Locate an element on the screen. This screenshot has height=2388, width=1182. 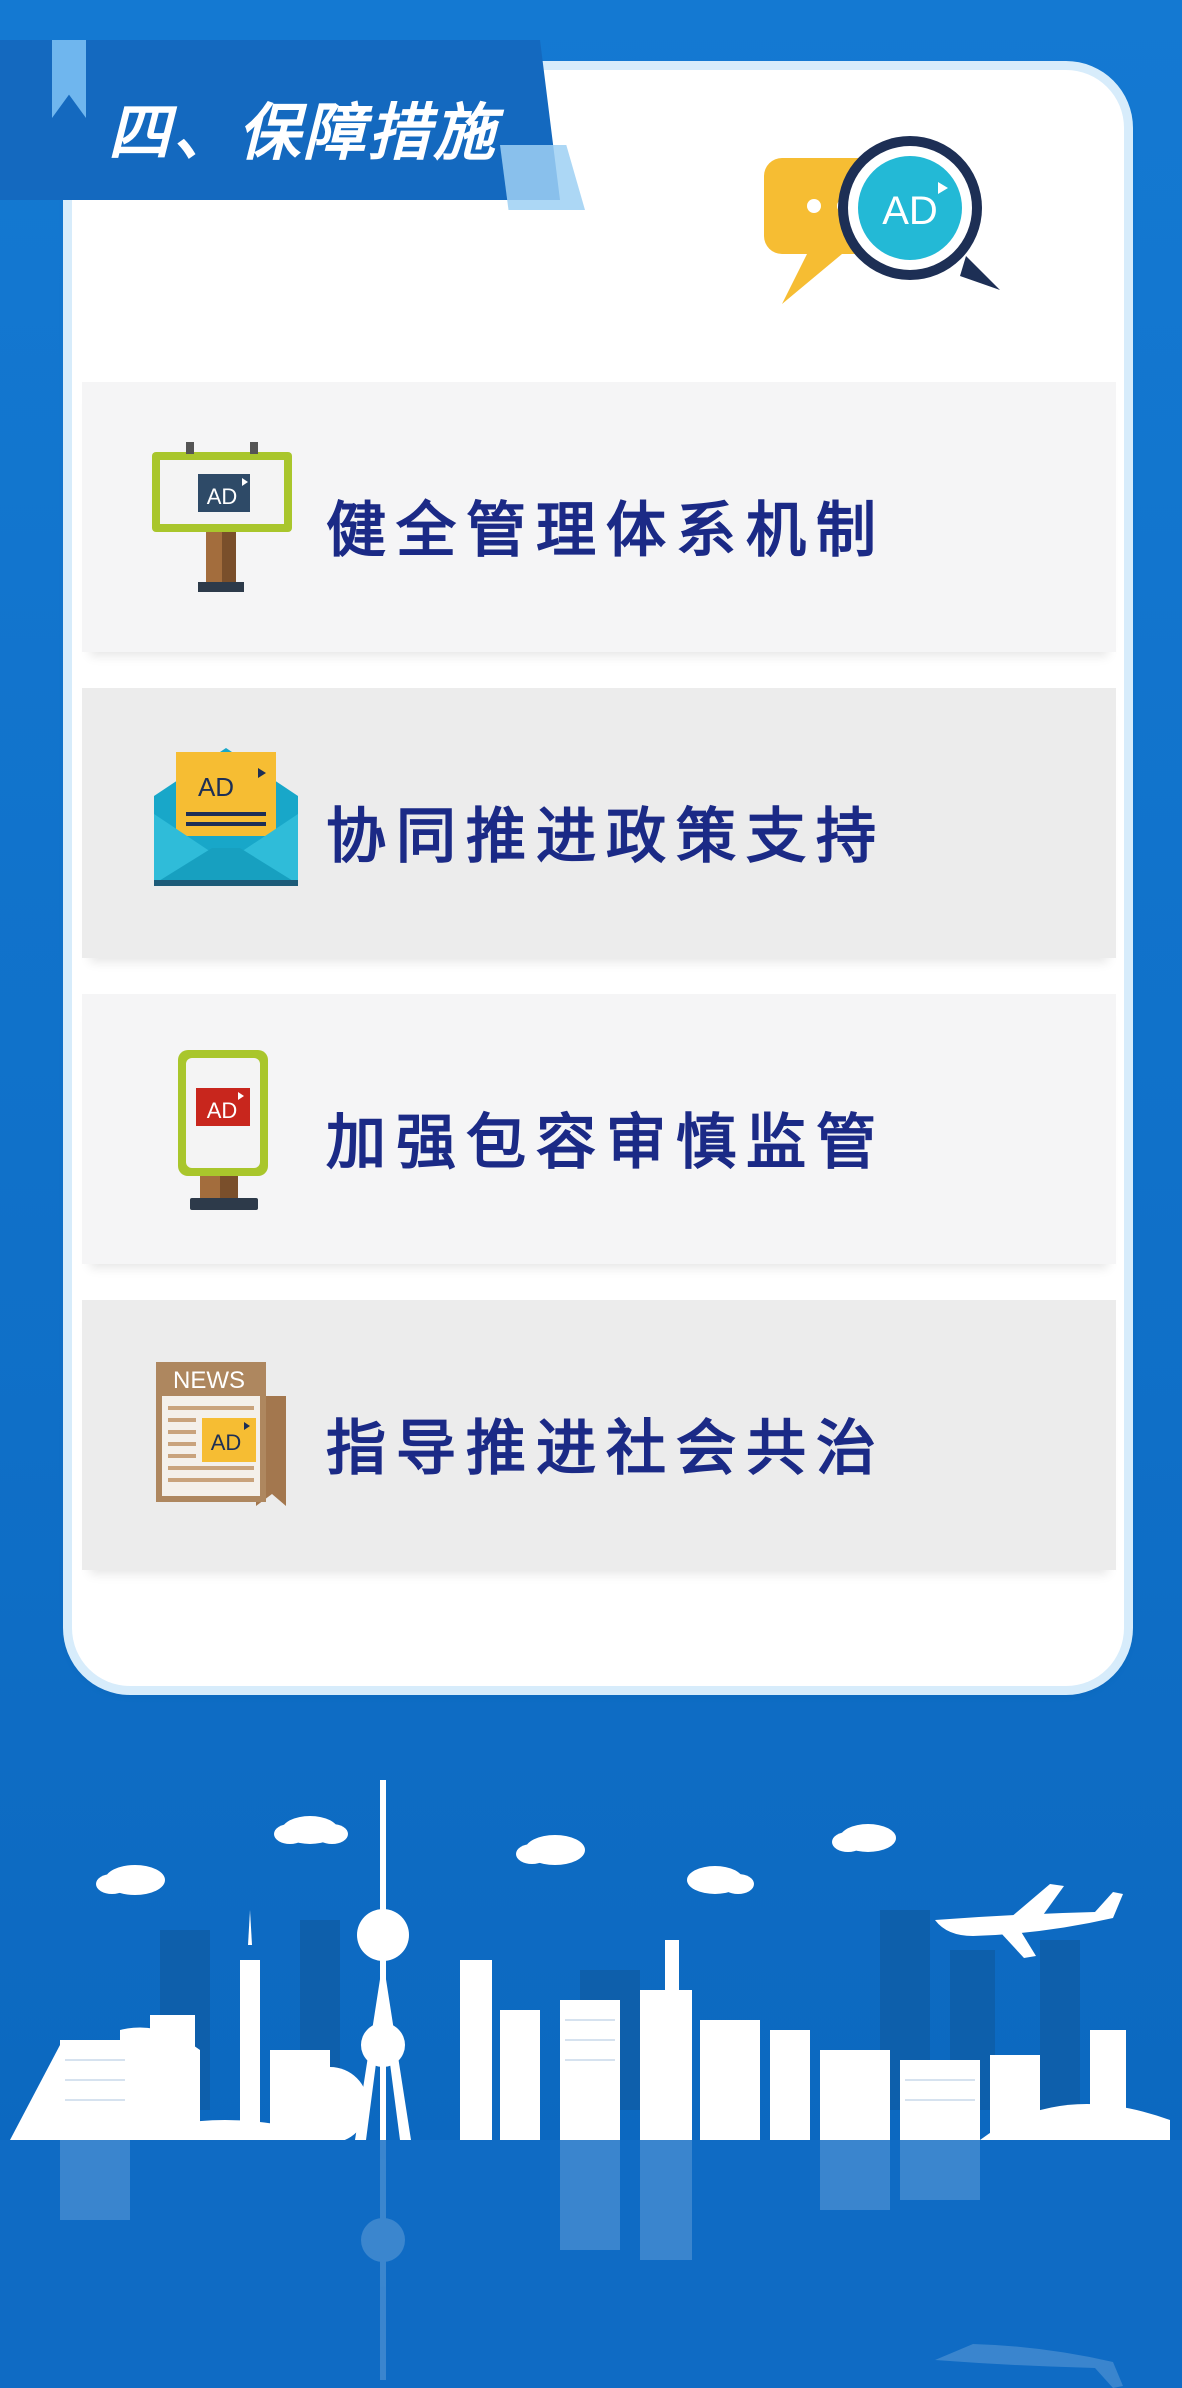
ad-chat-bubble-icon: AD is located at coordinates (882, 220).